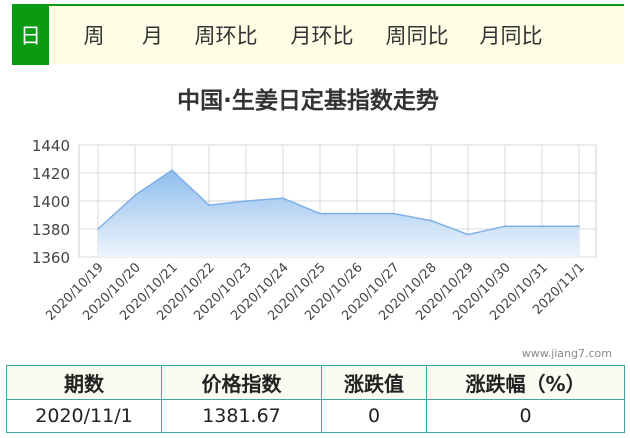 The image size is (630, 438). What do you see at coordinates (84, 382) in the screenshot?
I see `header-period: 期数` at bounding box center [84, 382].